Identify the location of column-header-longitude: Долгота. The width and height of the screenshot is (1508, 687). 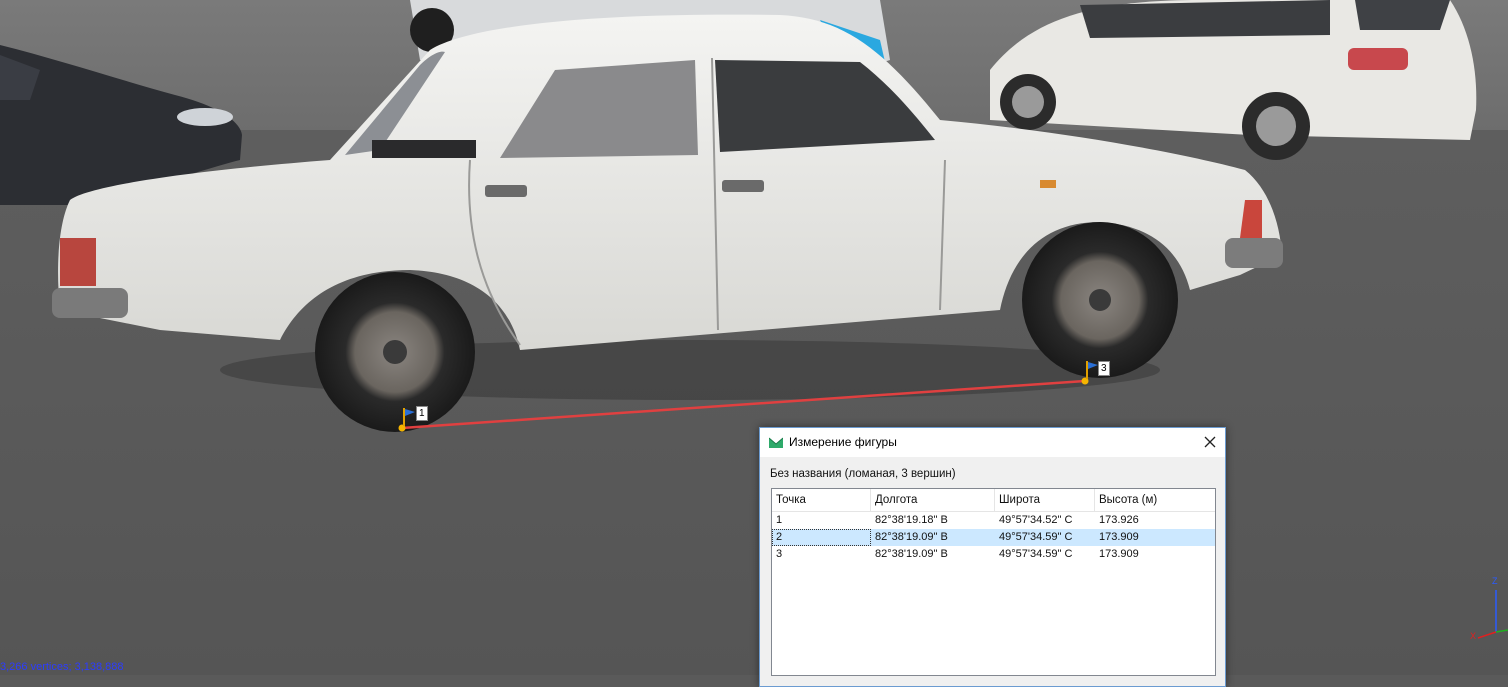
(933, 500).